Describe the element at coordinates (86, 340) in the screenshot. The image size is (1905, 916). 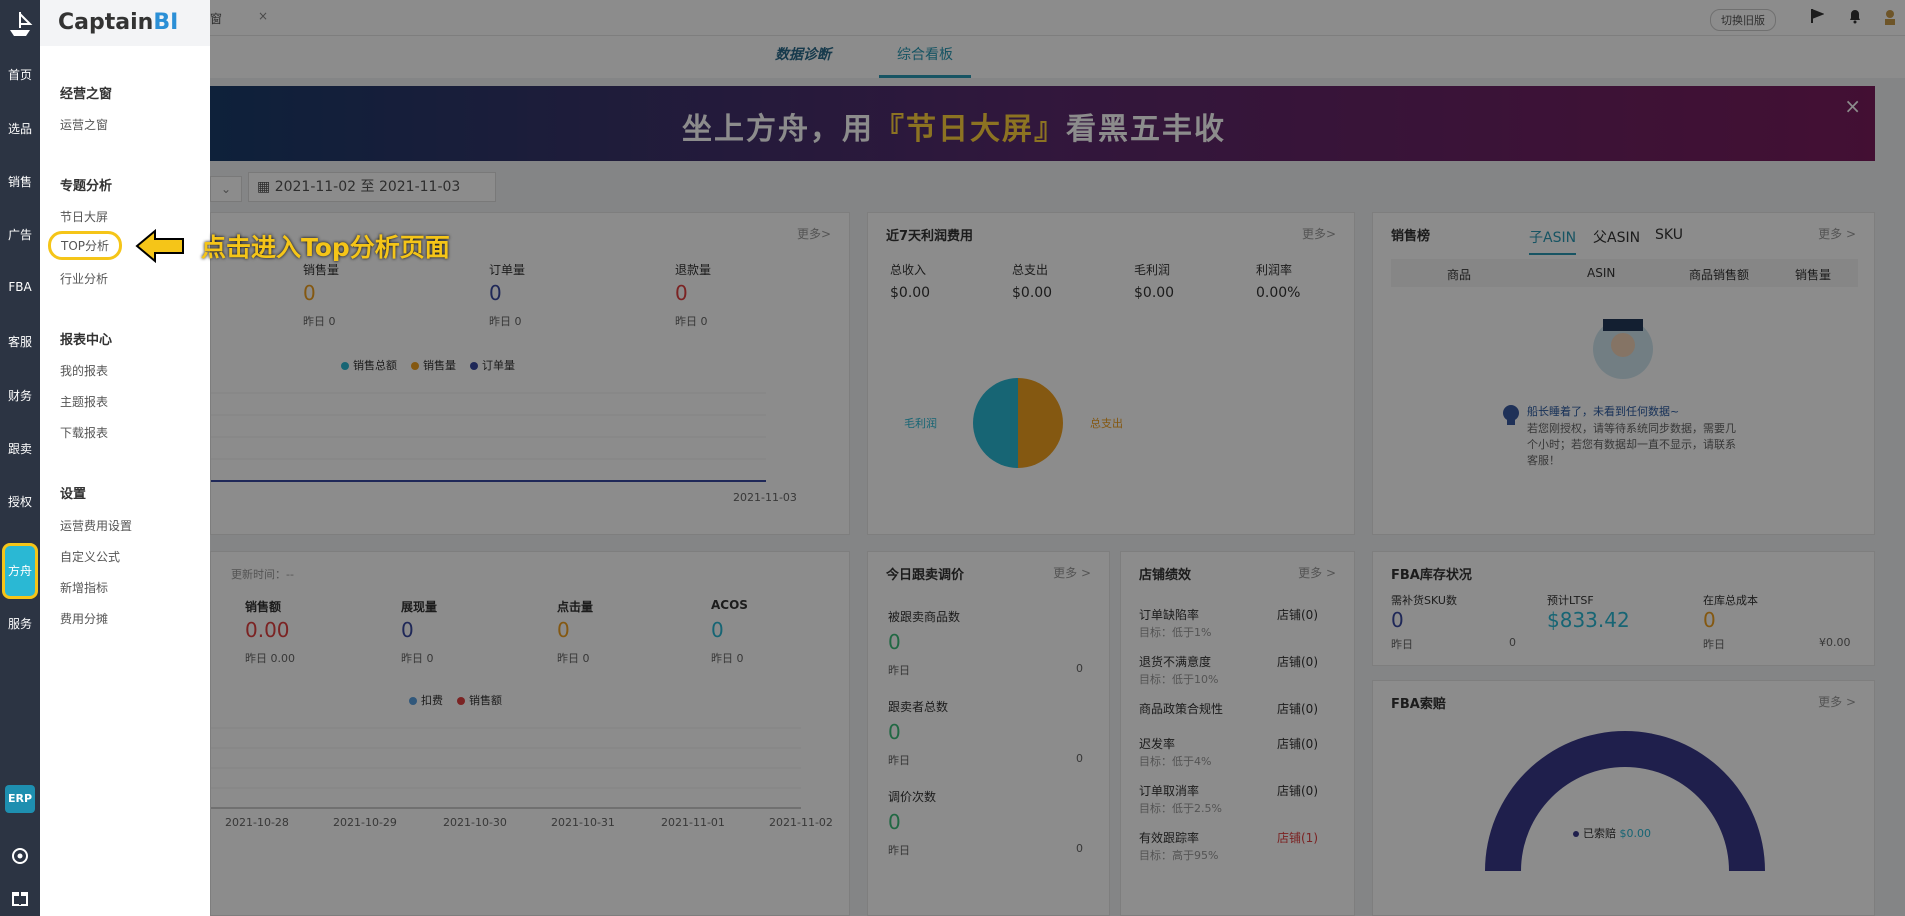
I see `menu-section-title: 报表中心` at that location.